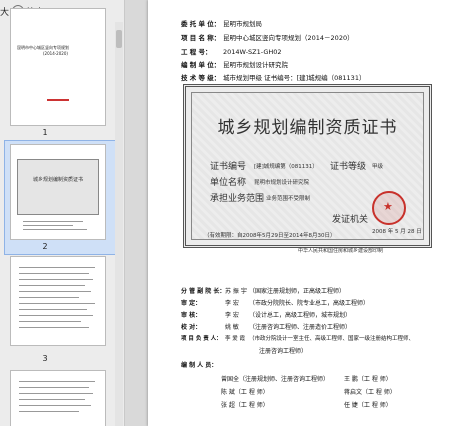 This screenshot has height=426, width=451. Describe the element at coordinates (58, 67) in the screenshot. I see `thumbnail-page-1: 昆明市中心城区竖向专项规划 (2014-2020)` at that location.